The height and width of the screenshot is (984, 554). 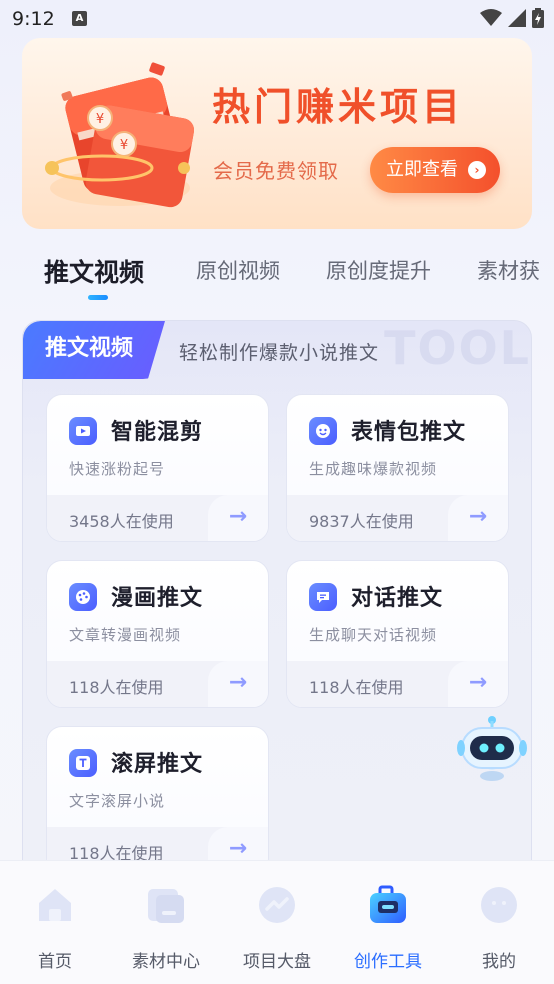 I want to click on nav-label: 首页, so click(x=55, y=962).